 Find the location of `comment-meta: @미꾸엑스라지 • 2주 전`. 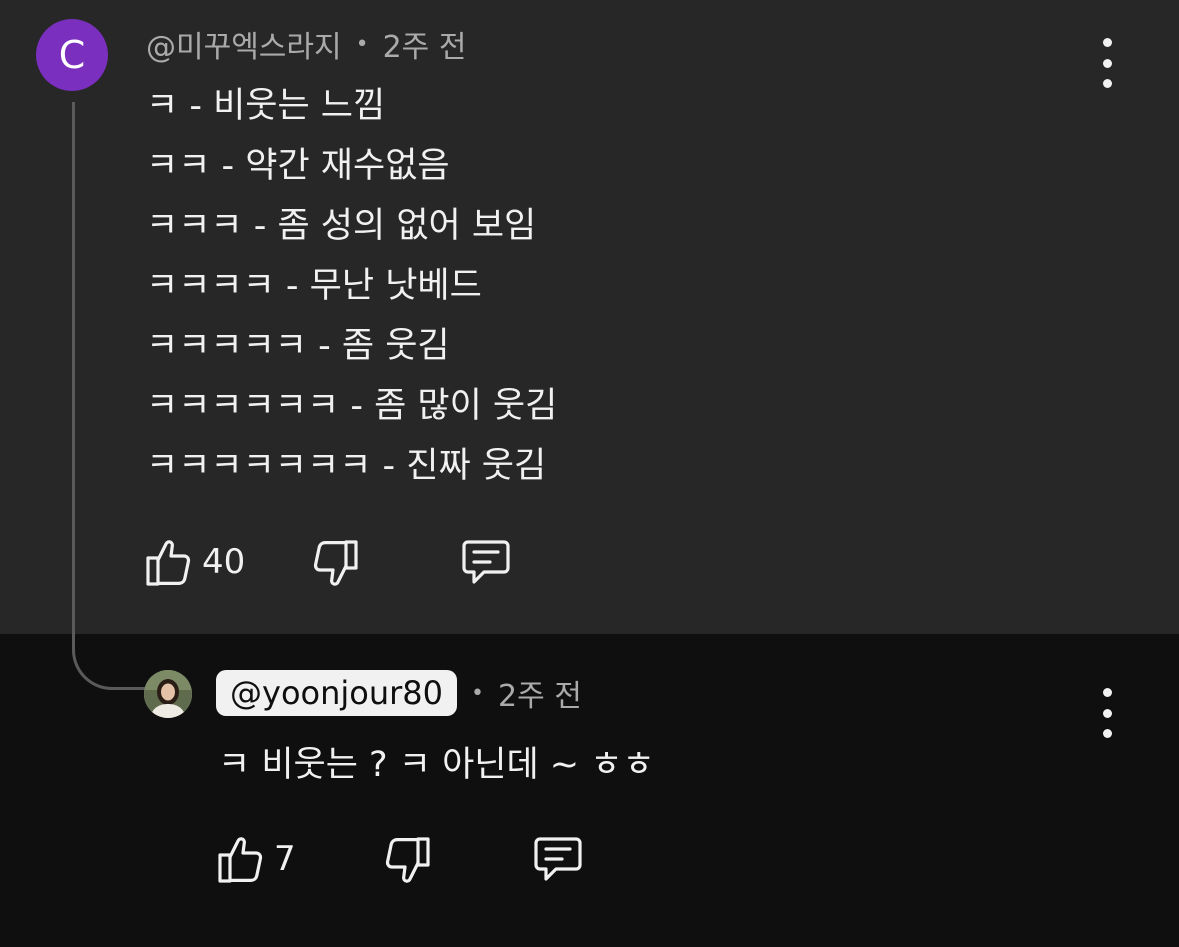

comment-meta: @미꾸엑스라지 • 2주 전 is located at coordinates (306, 44).